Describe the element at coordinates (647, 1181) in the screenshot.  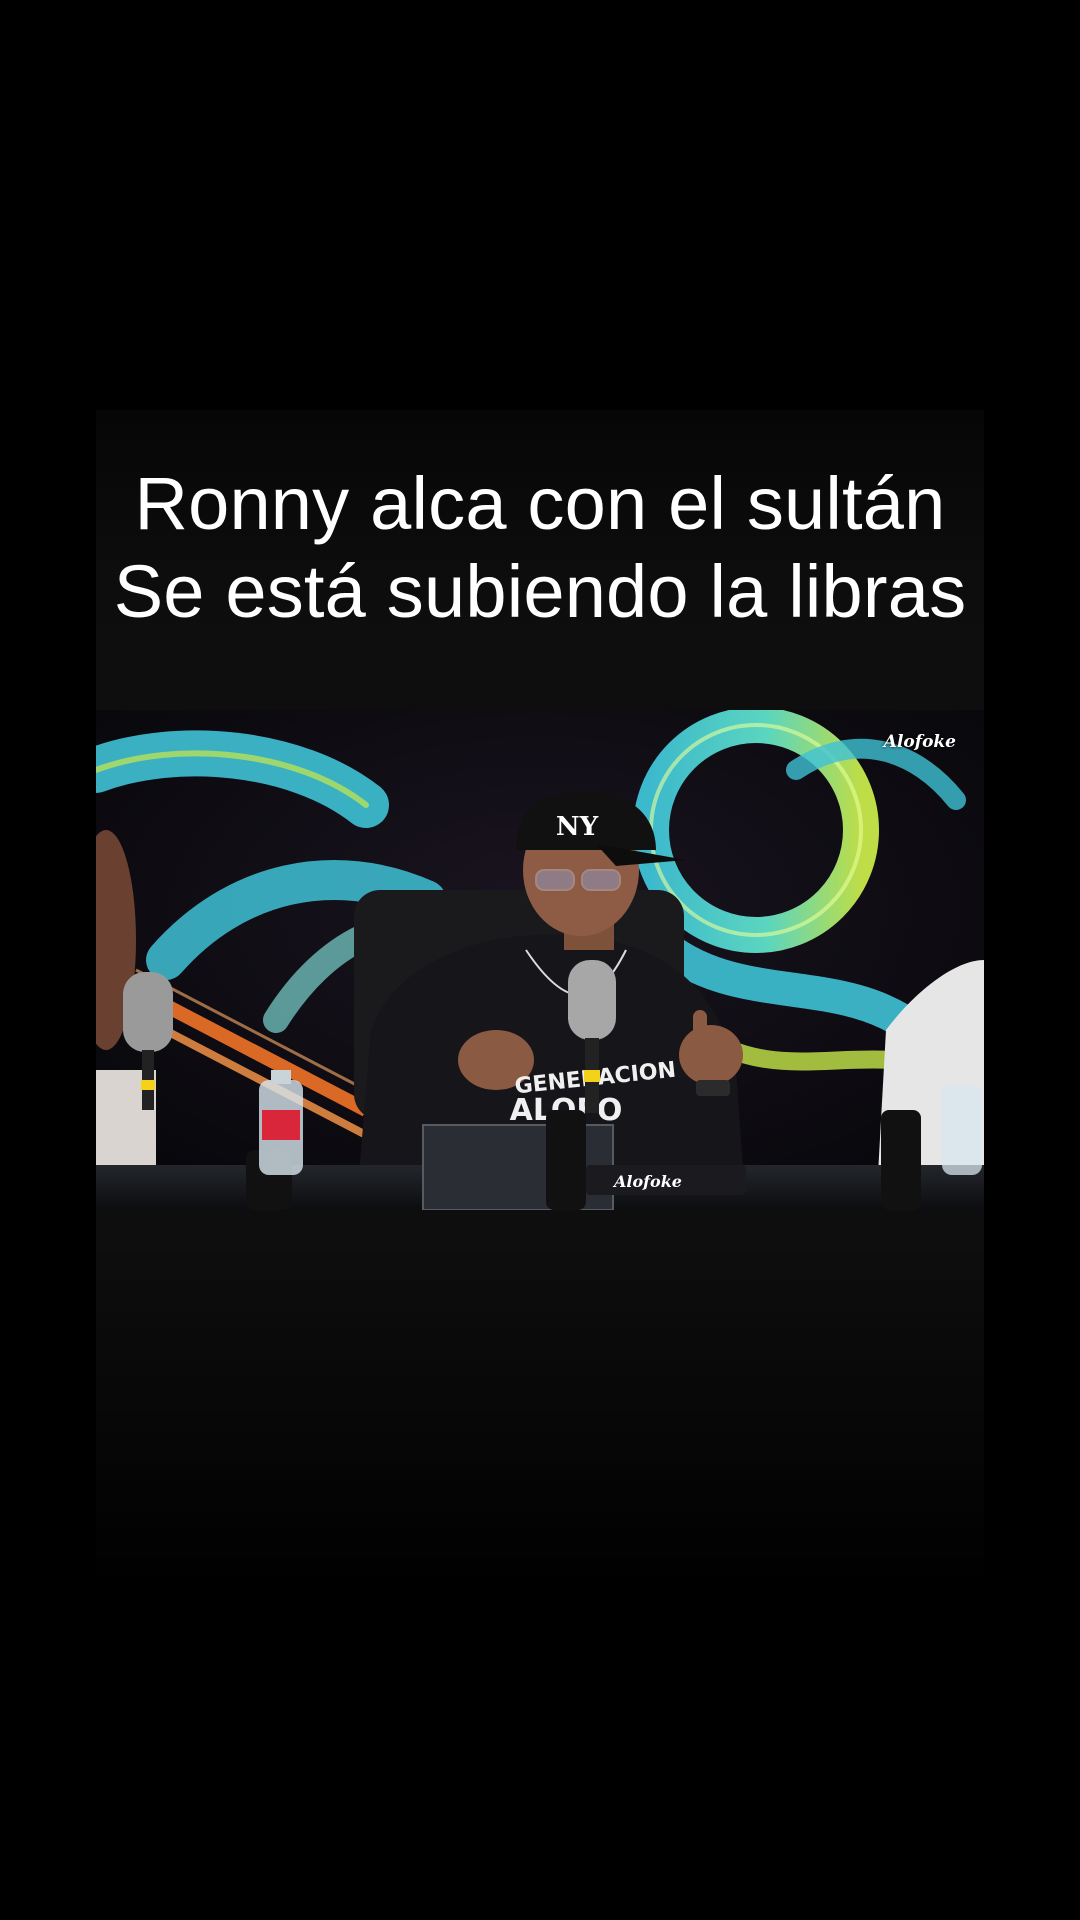
I see `desk-logo: Alofoke` at that location.